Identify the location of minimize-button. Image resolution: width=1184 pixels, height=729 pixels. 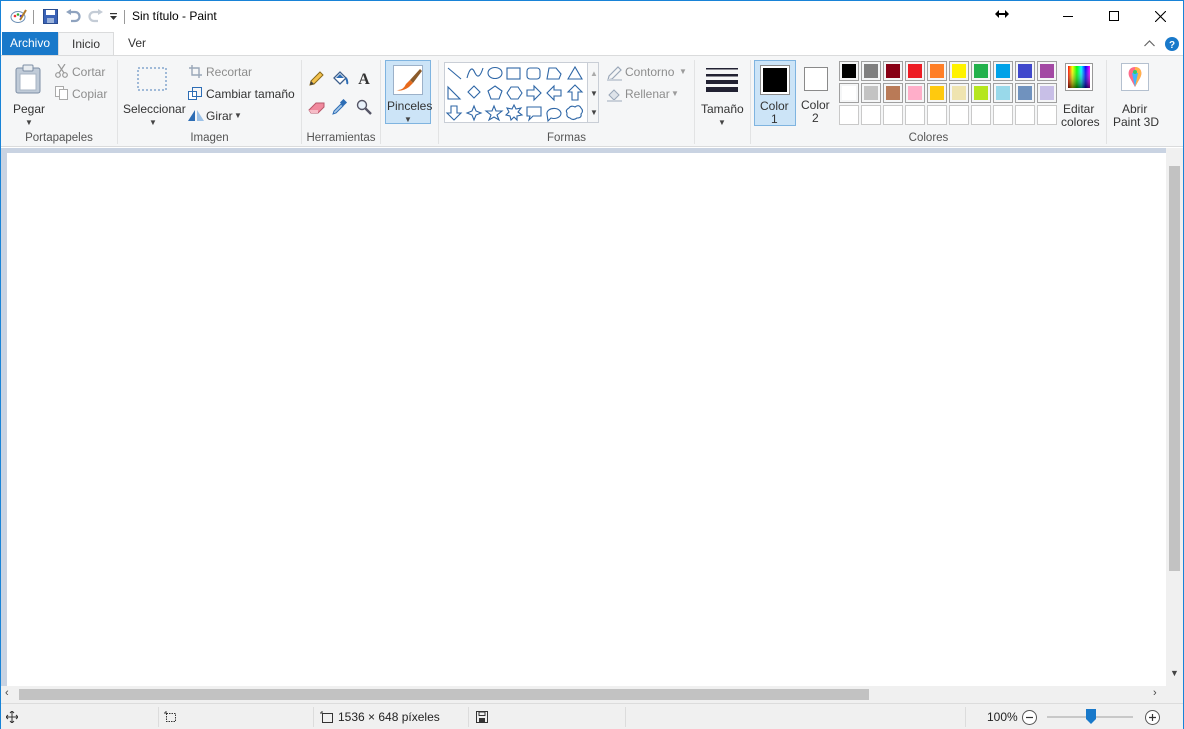
(1068, 16).